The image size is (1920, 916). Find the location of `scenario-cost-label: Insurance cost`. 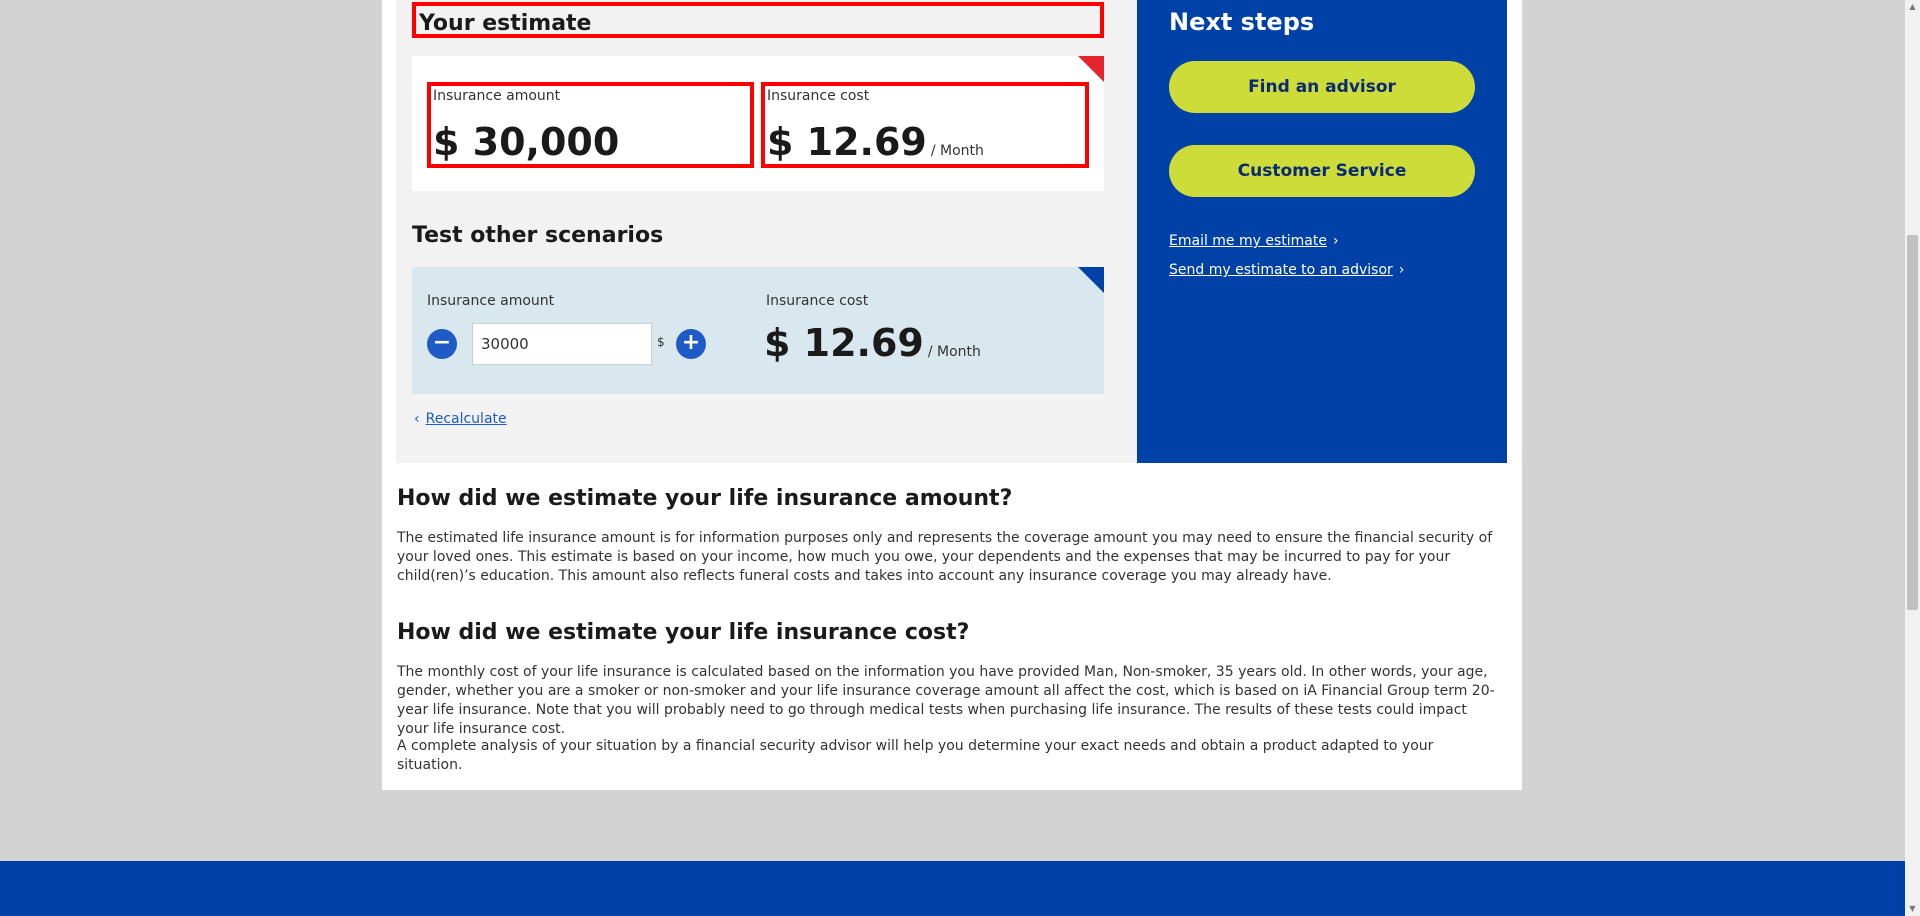

scenario-cost-label: Insurance cost is located at coordinates (817, 301).